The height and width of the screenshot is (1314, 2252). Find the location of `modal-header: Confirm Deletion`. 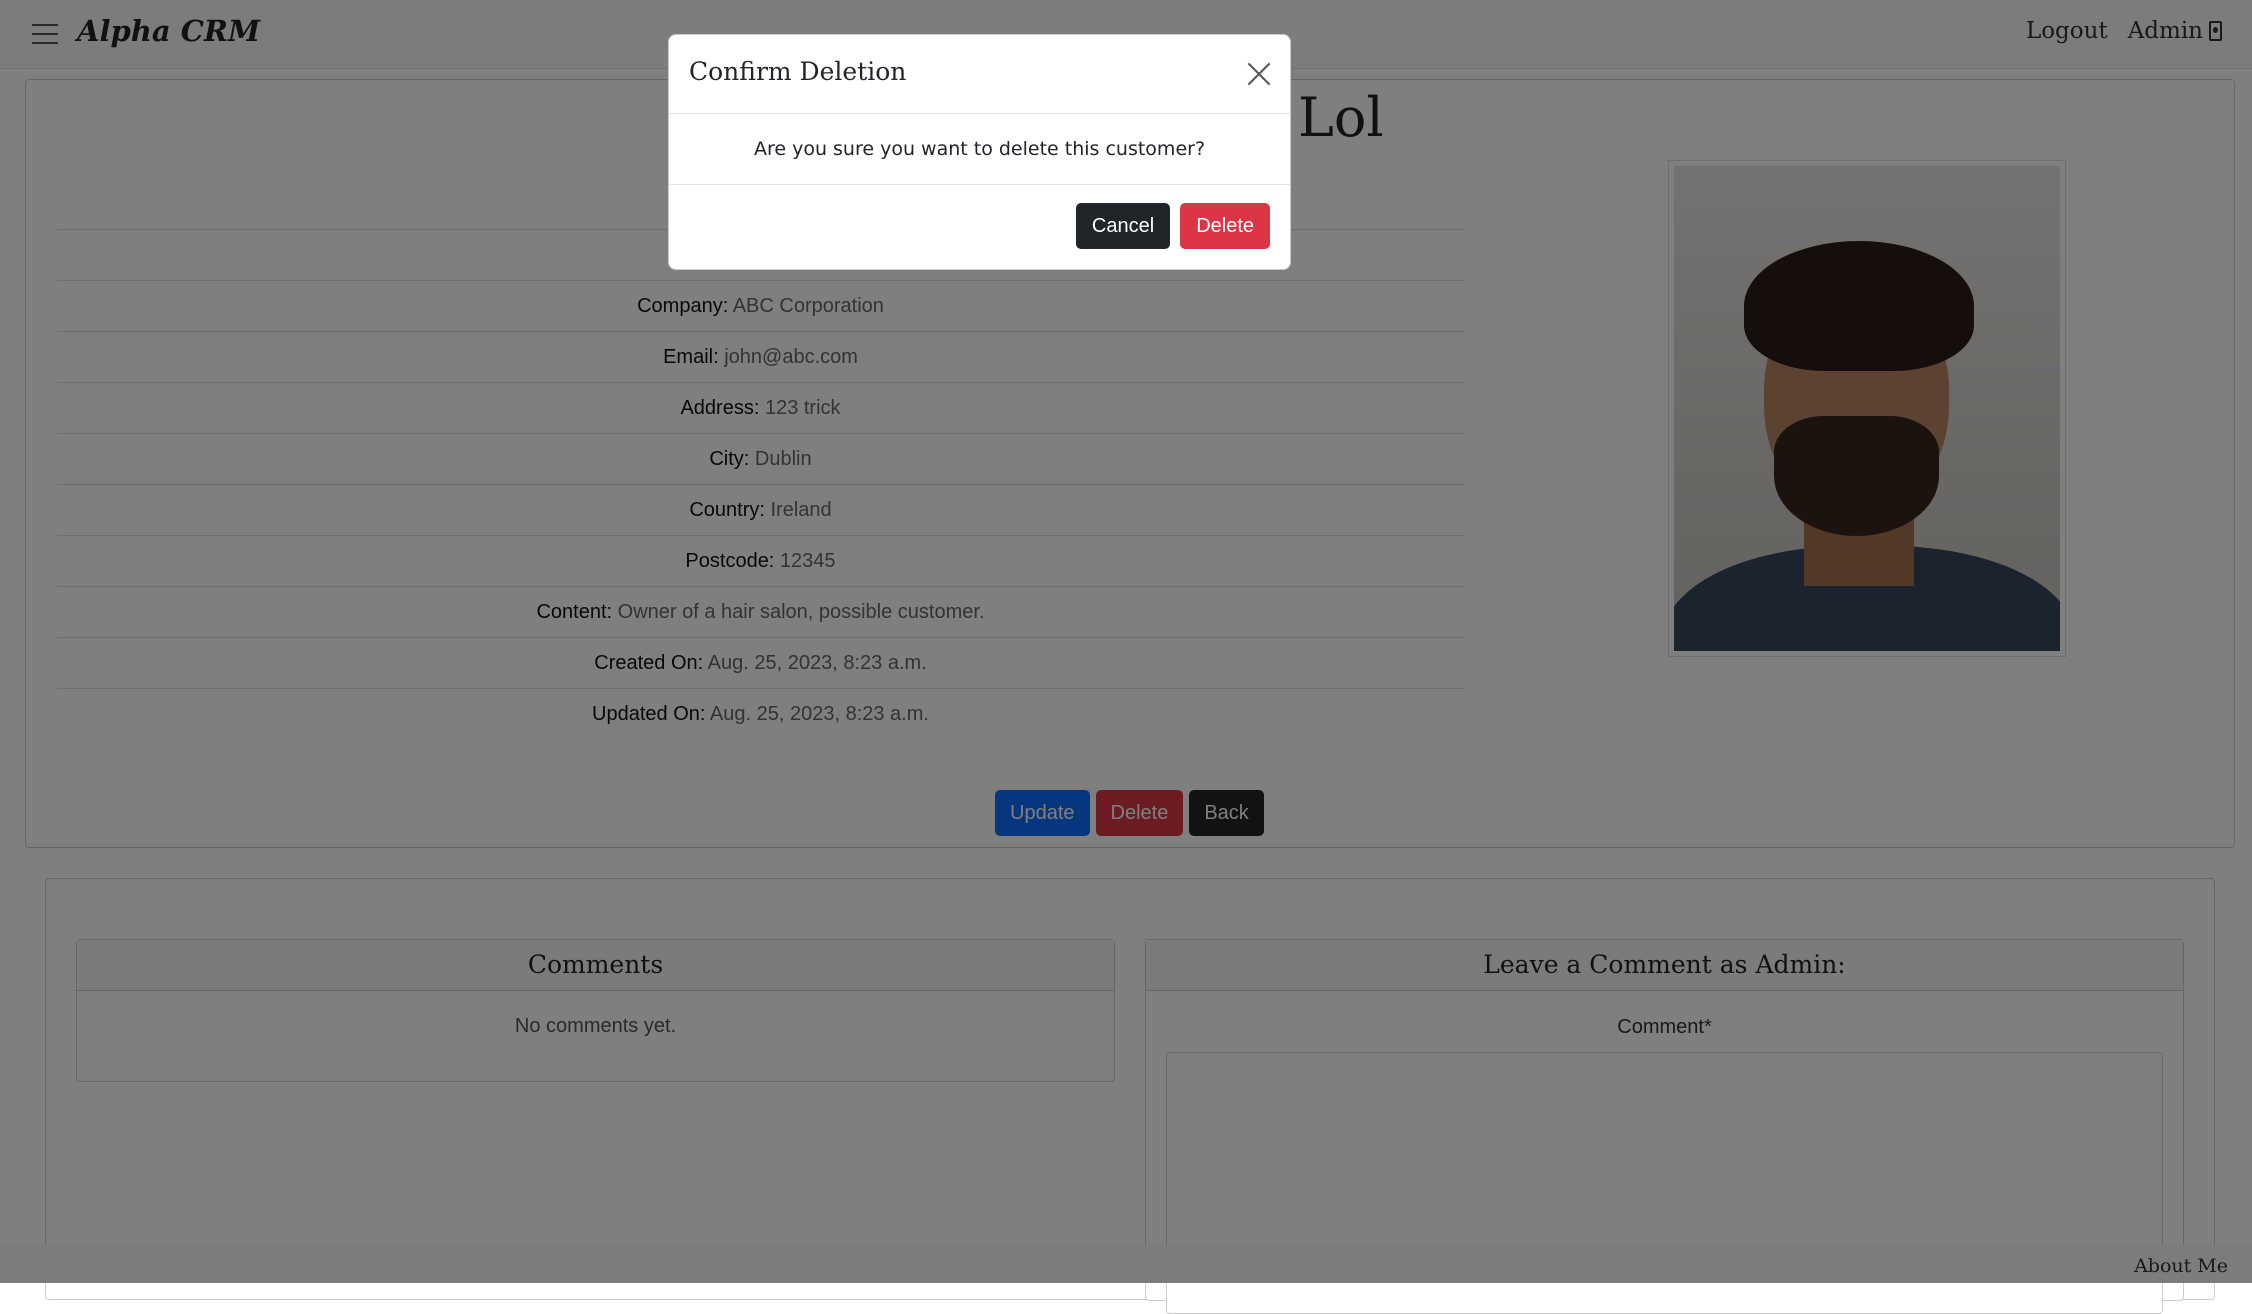

modal-header: Confirm Deletion is located at coordinates (979, 74).